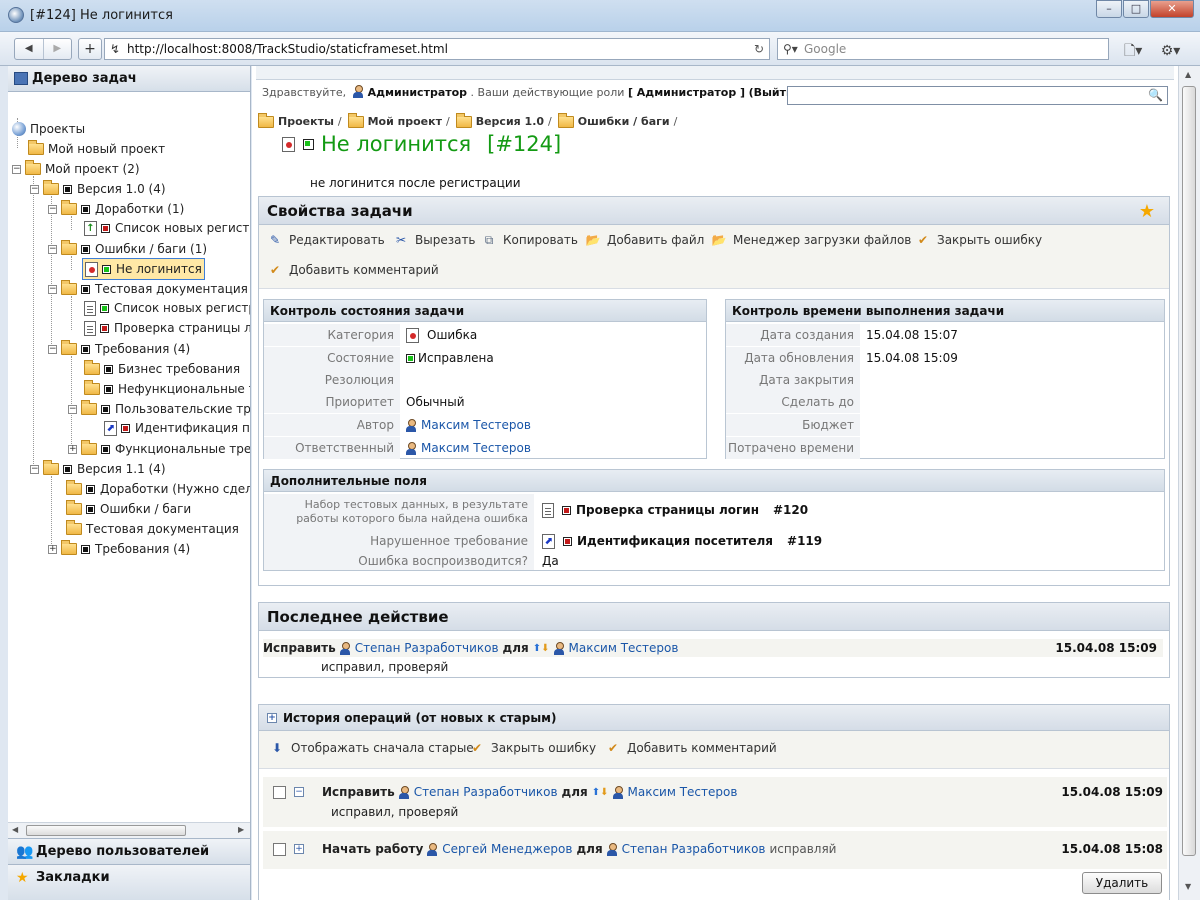 This screenshot has height=900, width=1200. What do you see at coordinates (129, 882) in the screenshot?
I see `bookmarks-tab: ★ Закладки` at bounding box center [129, 882].